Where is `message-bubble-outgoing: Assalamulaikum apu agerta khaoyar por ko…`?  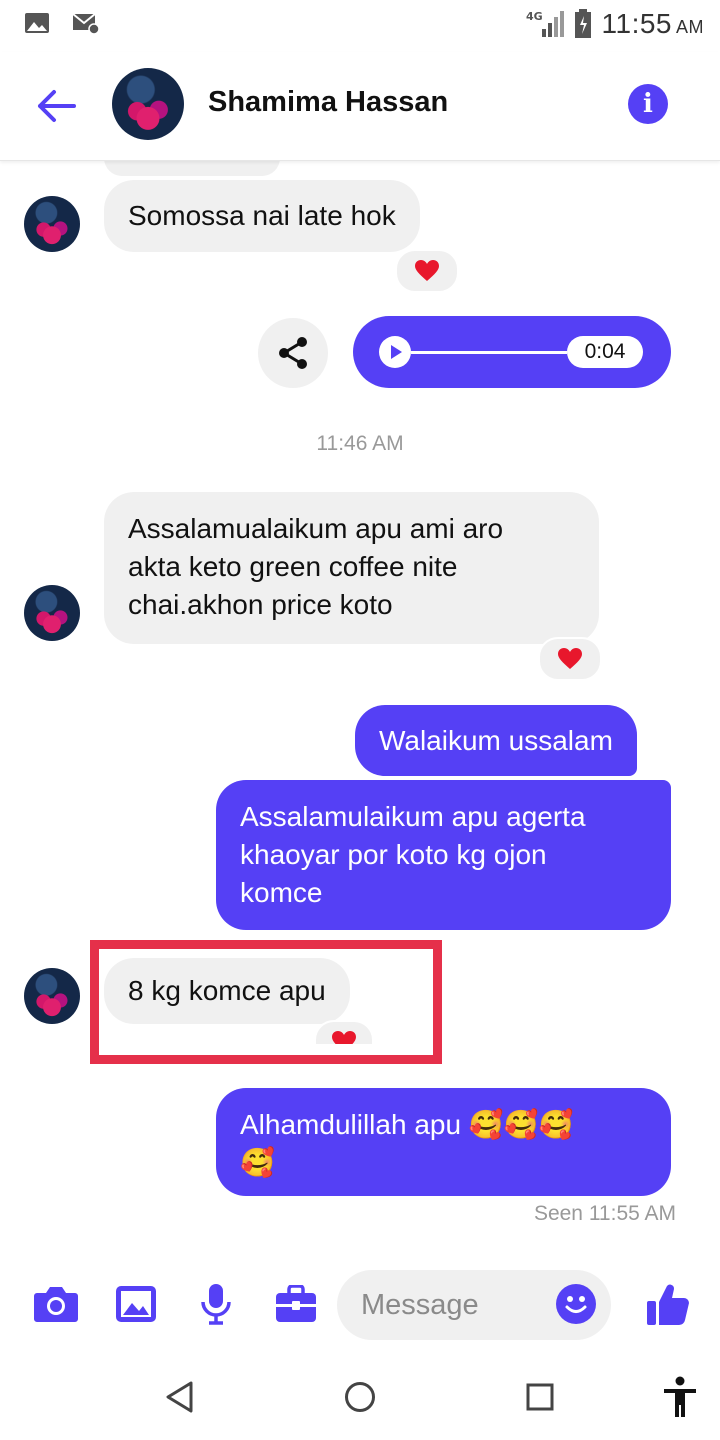 message-bubble-outgoing: Assalamulaikum apu agerta khaoyar por ko… is located at coordinates (443, 855).